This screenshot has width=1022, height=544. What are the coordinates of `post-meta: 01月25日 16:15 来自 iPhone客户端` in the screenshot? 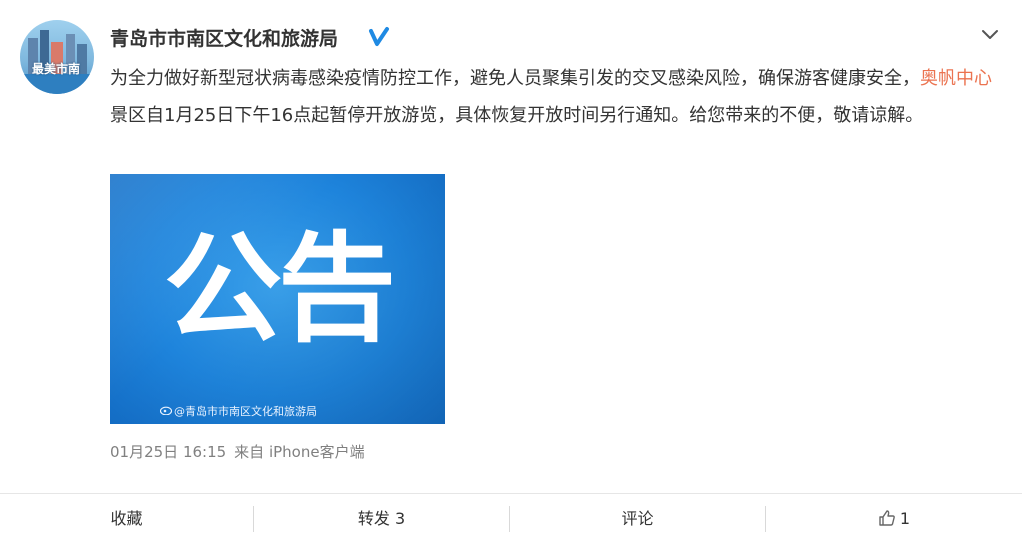 It's located at (237, 451).